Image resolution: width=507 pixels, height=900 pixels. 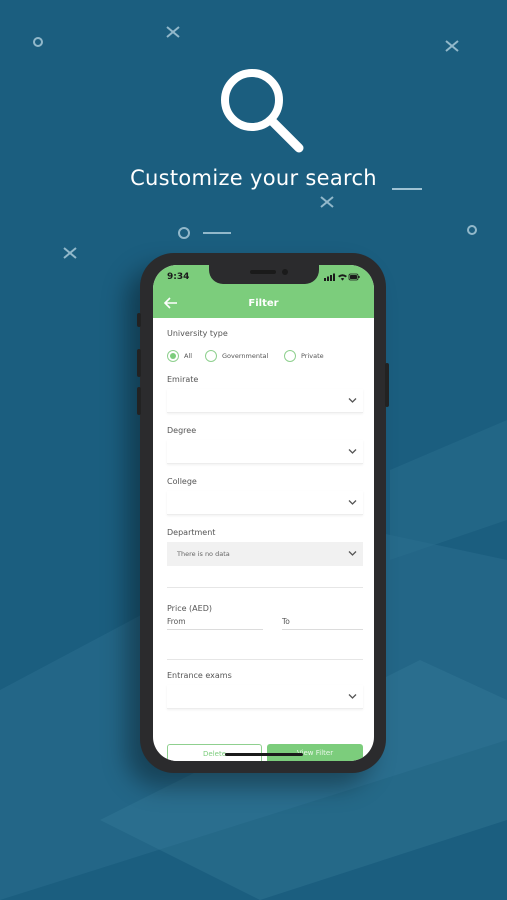 What do you see at coordinates (322, 629) in the screenshot?
I see `price-to-input` at bounding box center [322, 629].